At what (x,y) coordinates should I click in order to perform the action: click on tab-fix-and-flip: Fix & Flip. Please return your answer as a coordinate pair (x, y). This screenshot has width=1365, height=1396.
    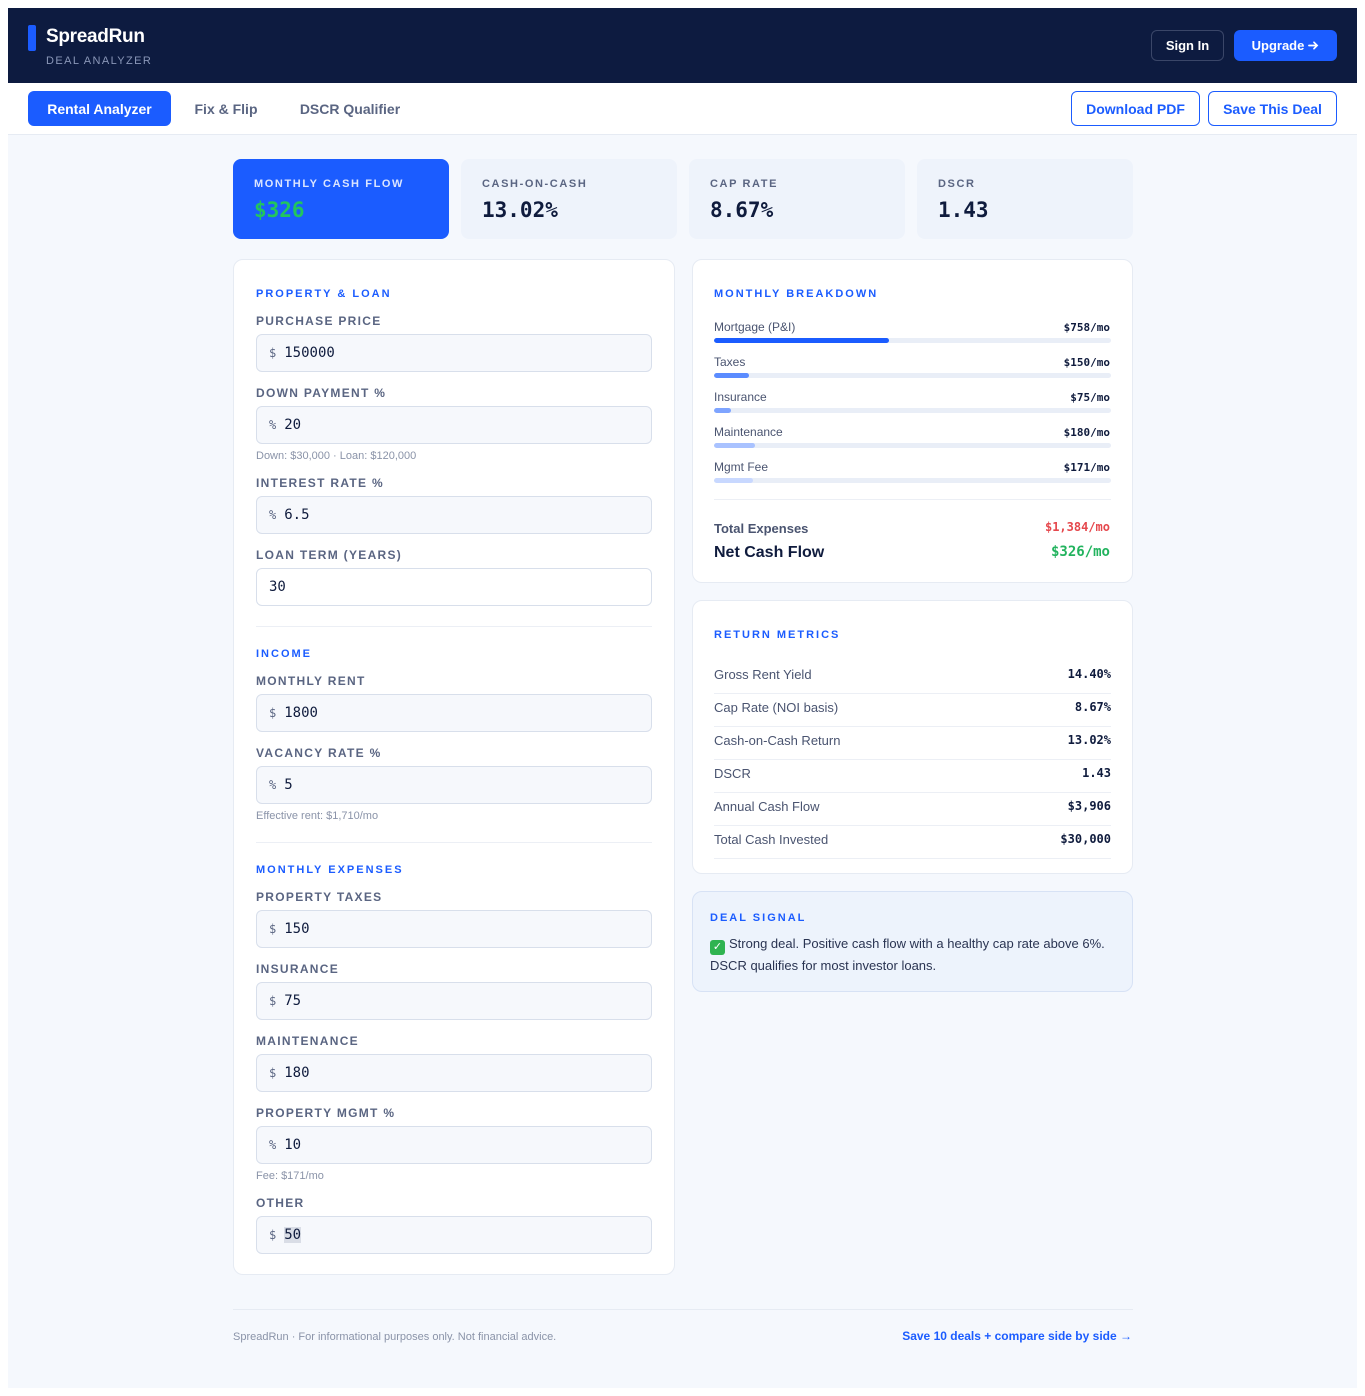
    Looking at the image, I should click on (226, 108).